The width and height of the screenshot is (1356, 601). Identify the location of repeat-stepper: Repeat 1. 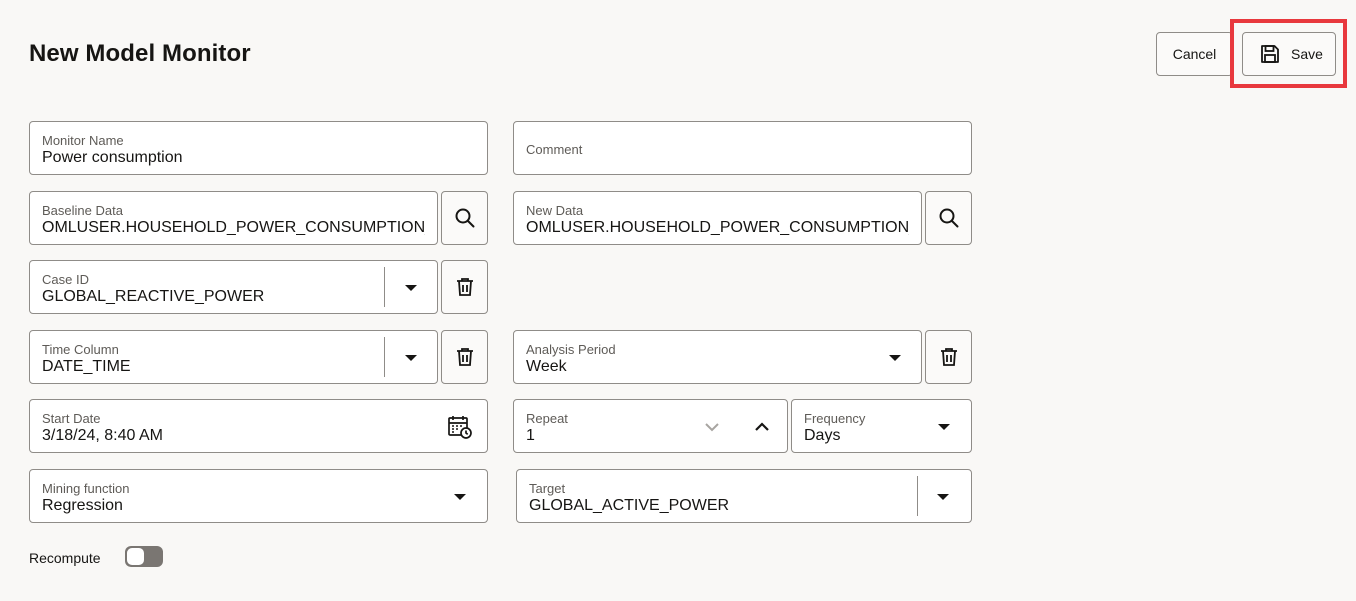
(650, 426).